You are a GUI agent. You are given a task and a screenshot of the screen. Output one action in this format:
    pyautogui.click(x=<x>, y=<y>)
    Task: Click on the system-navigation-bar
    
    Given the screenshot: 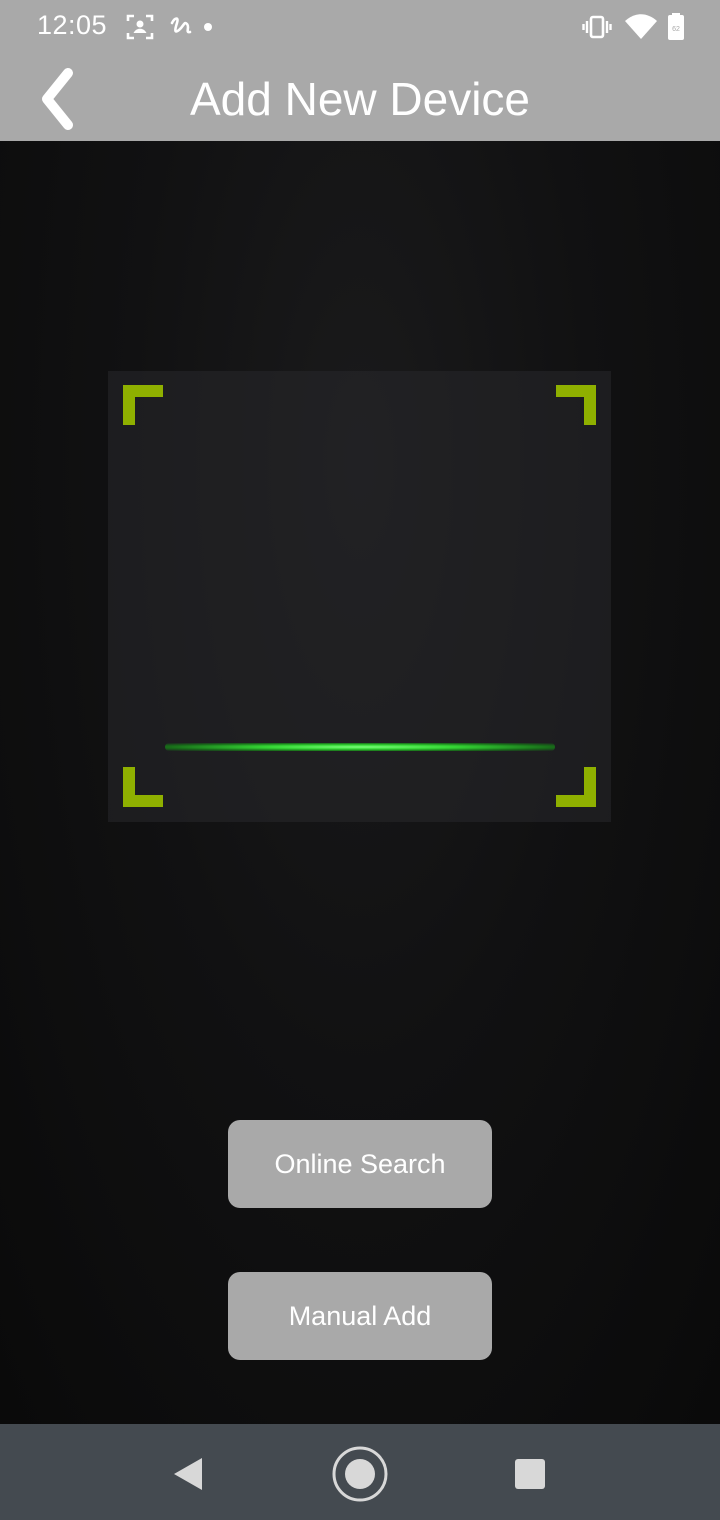 What is the action you would take?
    pyautogui.click(x=360, y=1472)
    